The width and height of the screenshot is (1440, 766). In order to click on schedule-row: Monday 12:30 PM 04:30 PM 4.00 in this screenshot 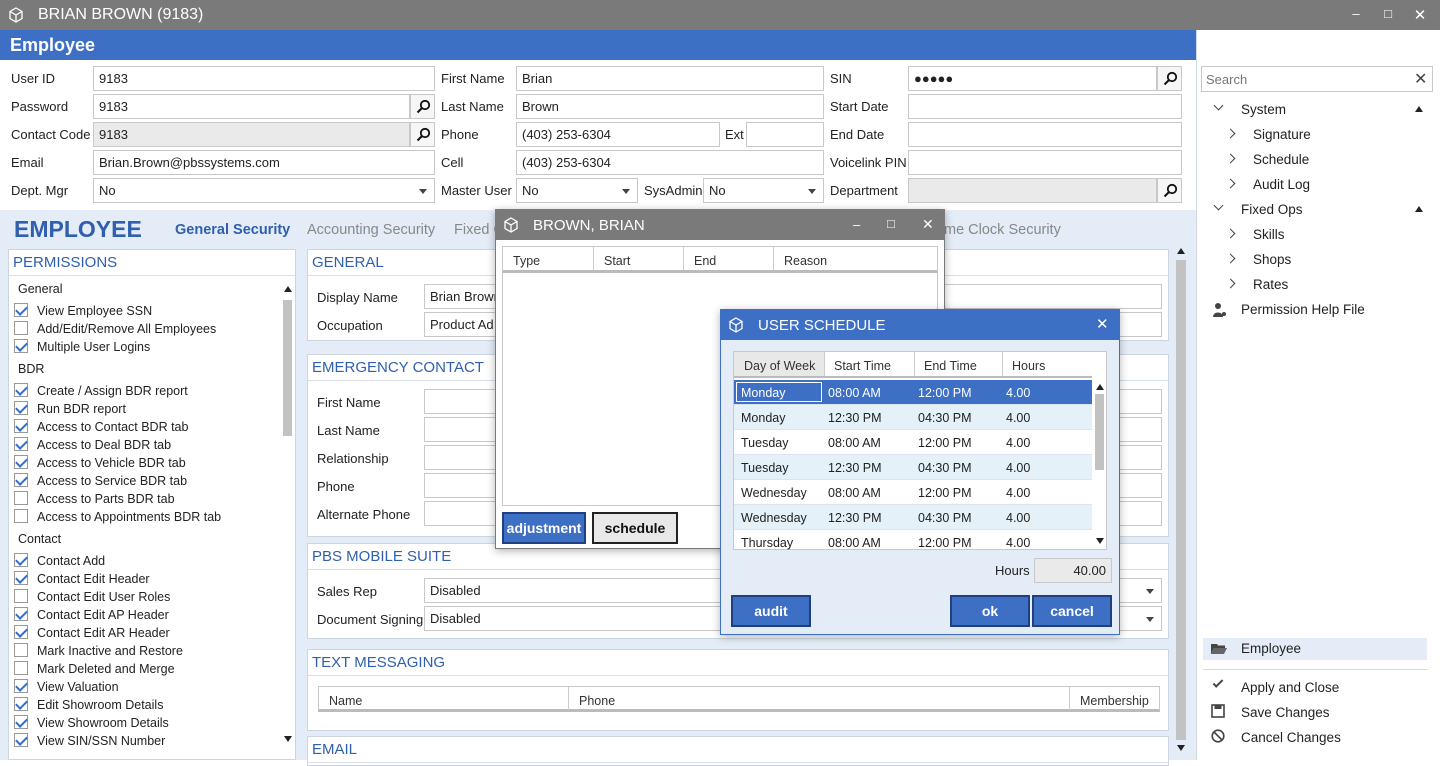, I will do `click(913, 417)`.